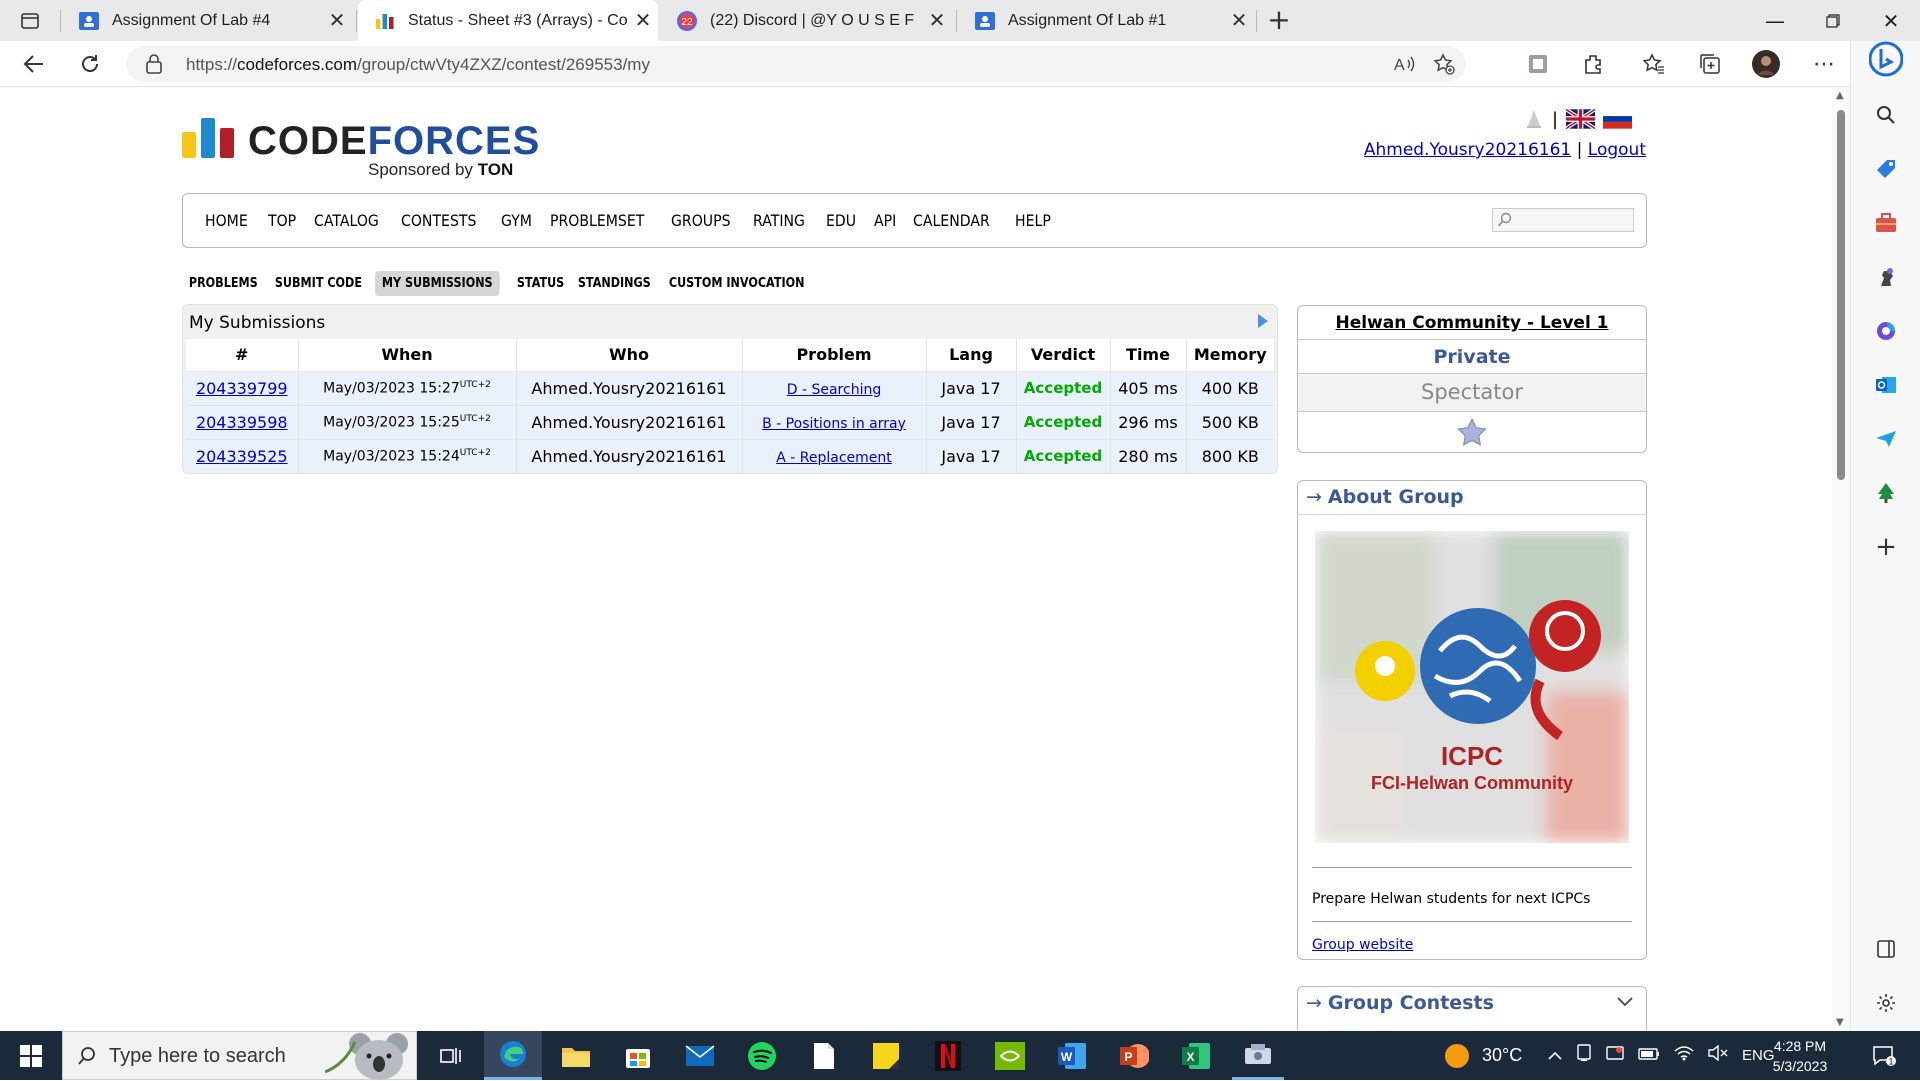  Describe the element at coordinates (576, 1055) in the screenshot. I see `file-explorer-icon` at that location.